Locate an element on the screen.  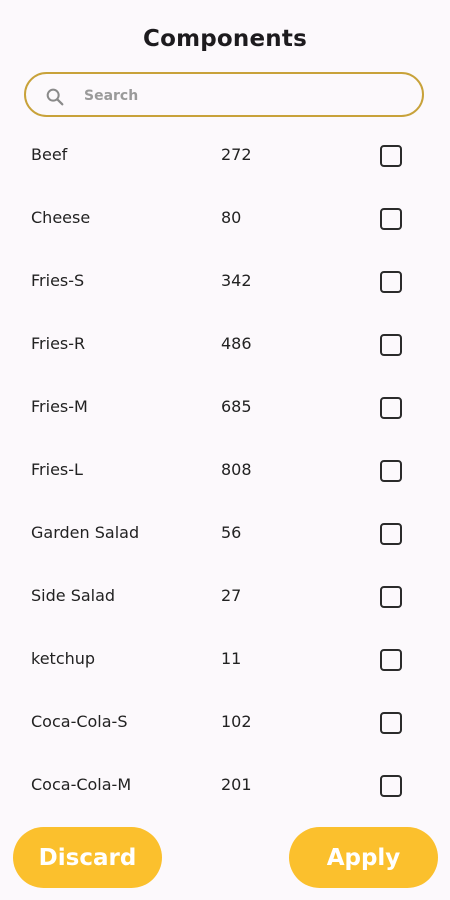
list-item: Cheese 80 is located at coordinates (225, 218).